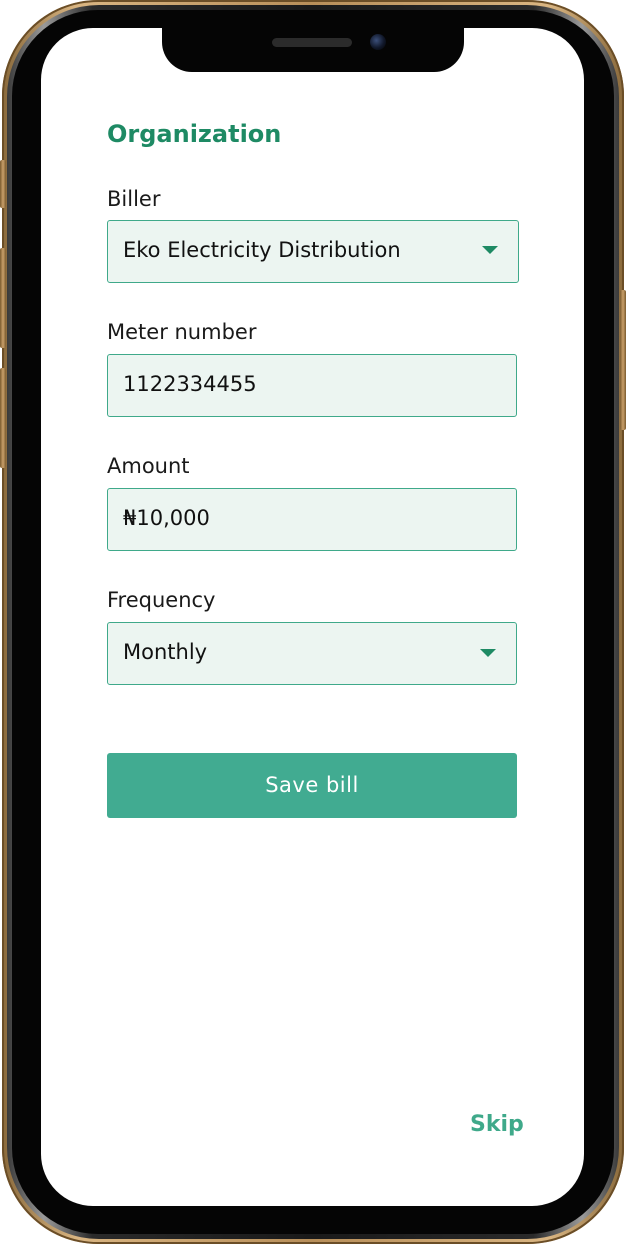 The image size is (626, 1246). I want to click on amount-value: ₦10,000, so click(166, 518).